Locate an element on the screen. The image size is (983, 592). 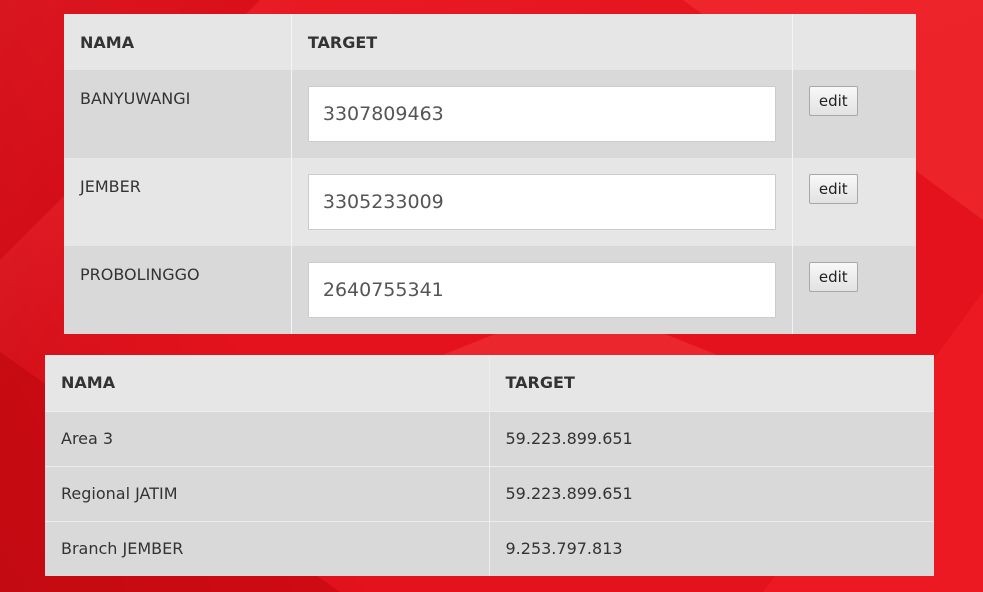
table-row: Branch JEMBER 9.253.797.813 is located at coordinates (489, 548).